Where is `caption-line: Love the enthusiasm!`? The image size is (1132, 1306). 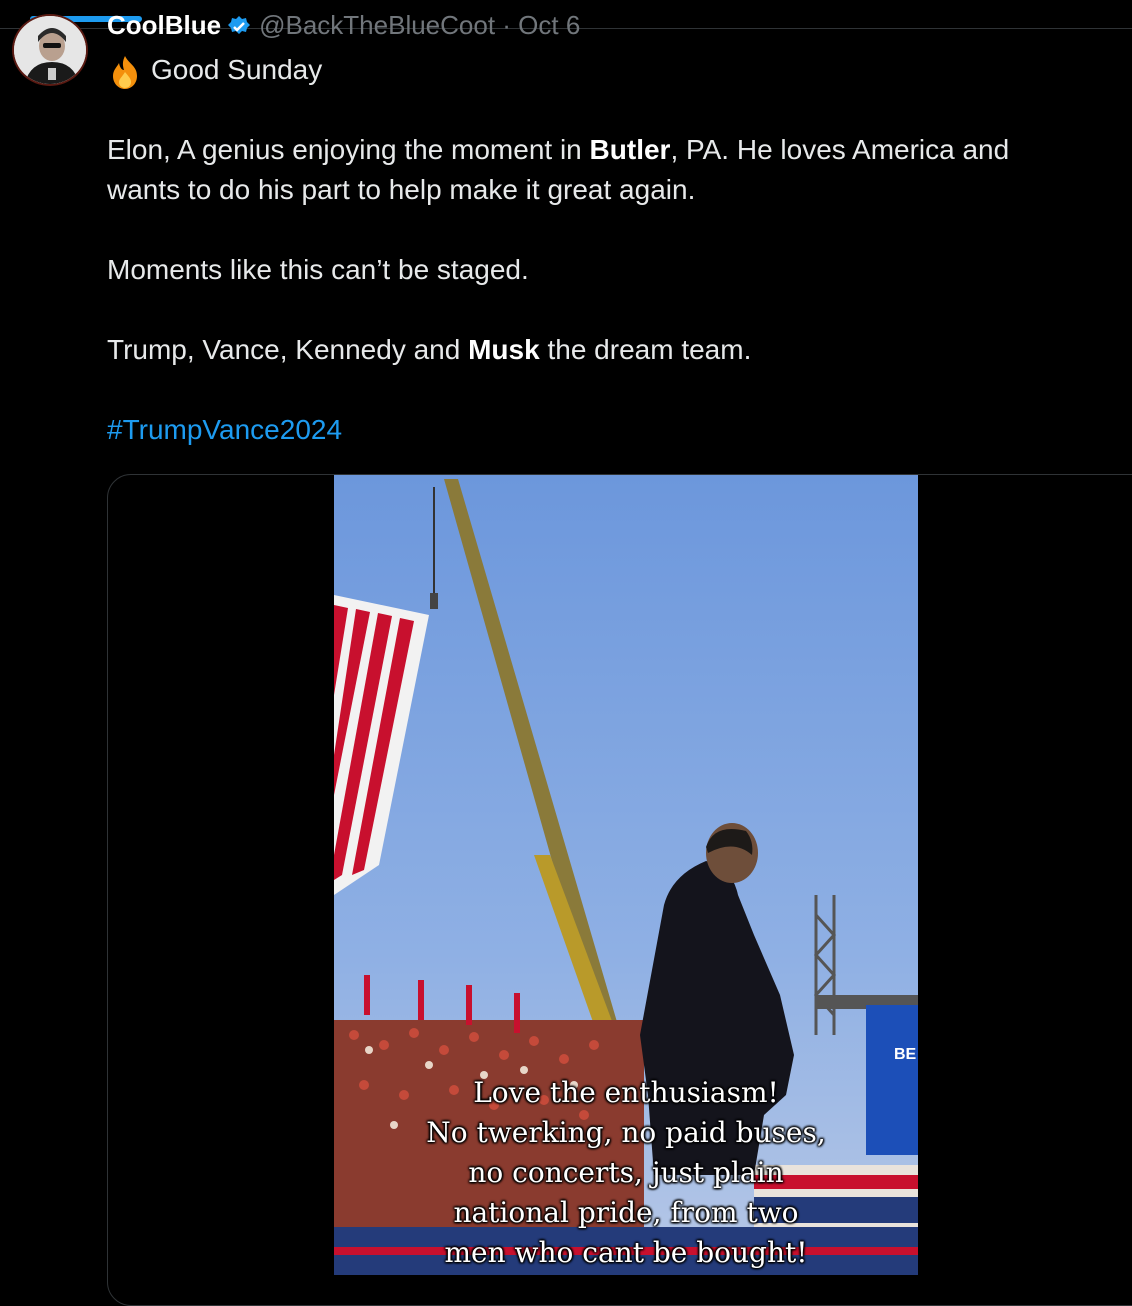 caption-line: Love the enthusiasm! is located at coordinates (626, 1092).